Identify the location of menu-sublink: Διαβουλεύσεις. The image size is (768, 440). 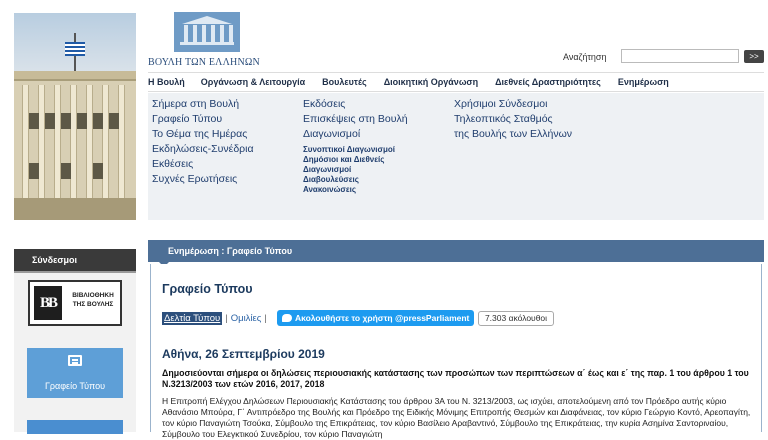
(355, 180).